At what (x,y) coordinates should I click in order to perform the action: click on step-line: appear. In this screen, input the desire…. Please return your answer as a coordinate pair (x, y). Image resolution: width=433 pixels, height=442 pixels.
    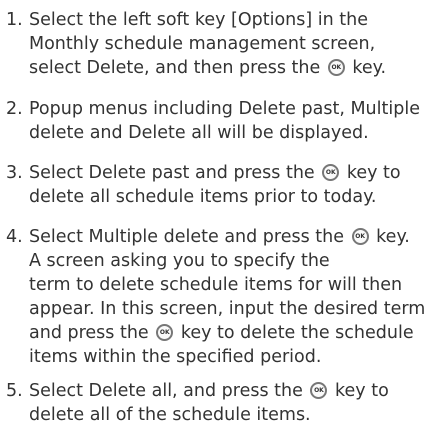
    Looking at the image, I should click on (227, 309).